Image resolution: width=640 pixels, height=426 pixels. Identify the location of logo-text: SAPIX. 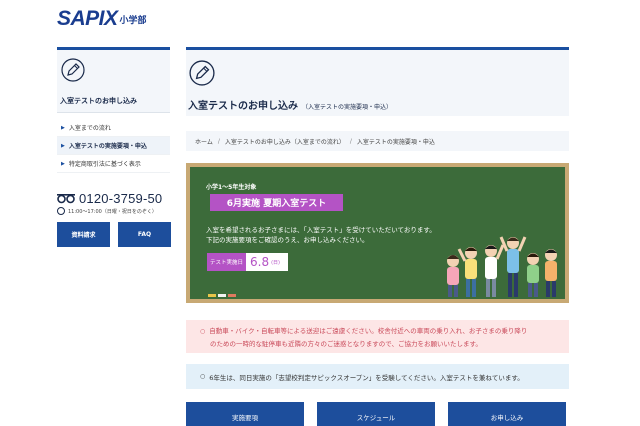
(87, 18).